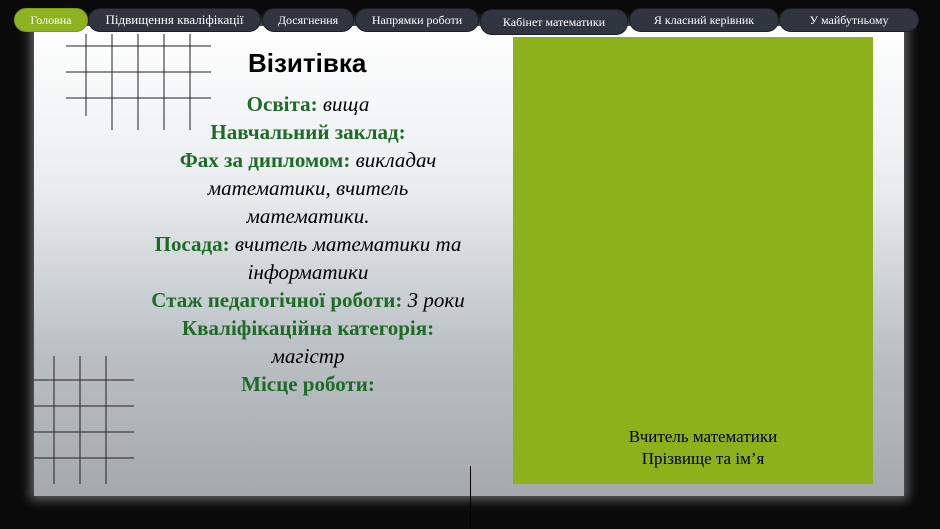  Describe the element at coordinates (346, 104) in the screenshot. I see `education-value: вища` at that location.